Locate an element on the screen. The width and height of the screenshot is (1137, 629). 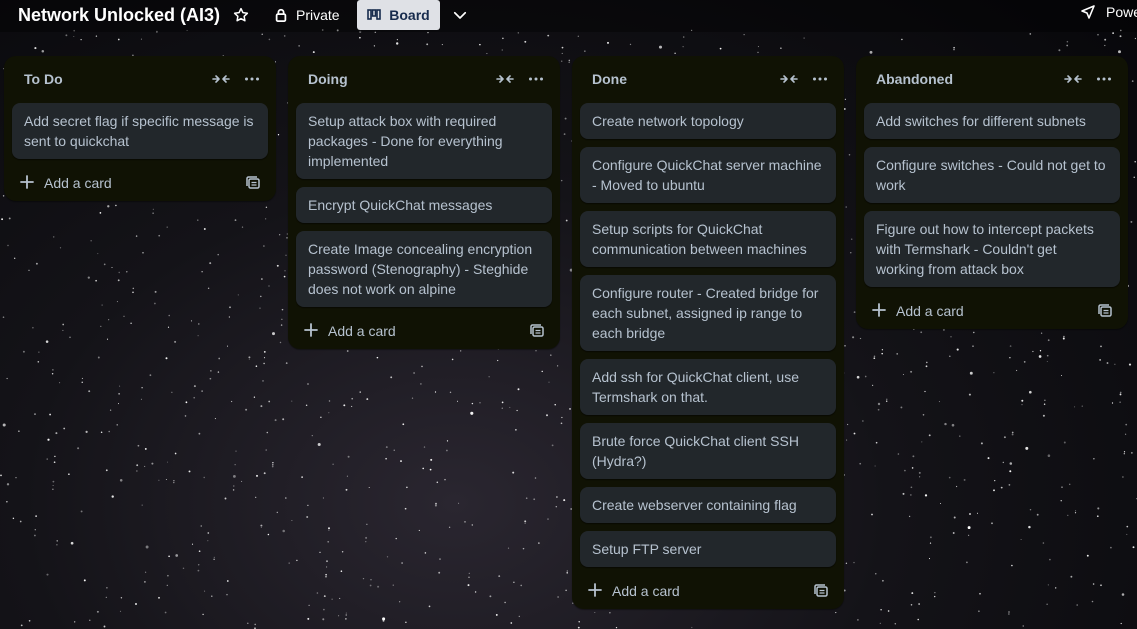
list-header: To Do is located at coordinates (140, 78).